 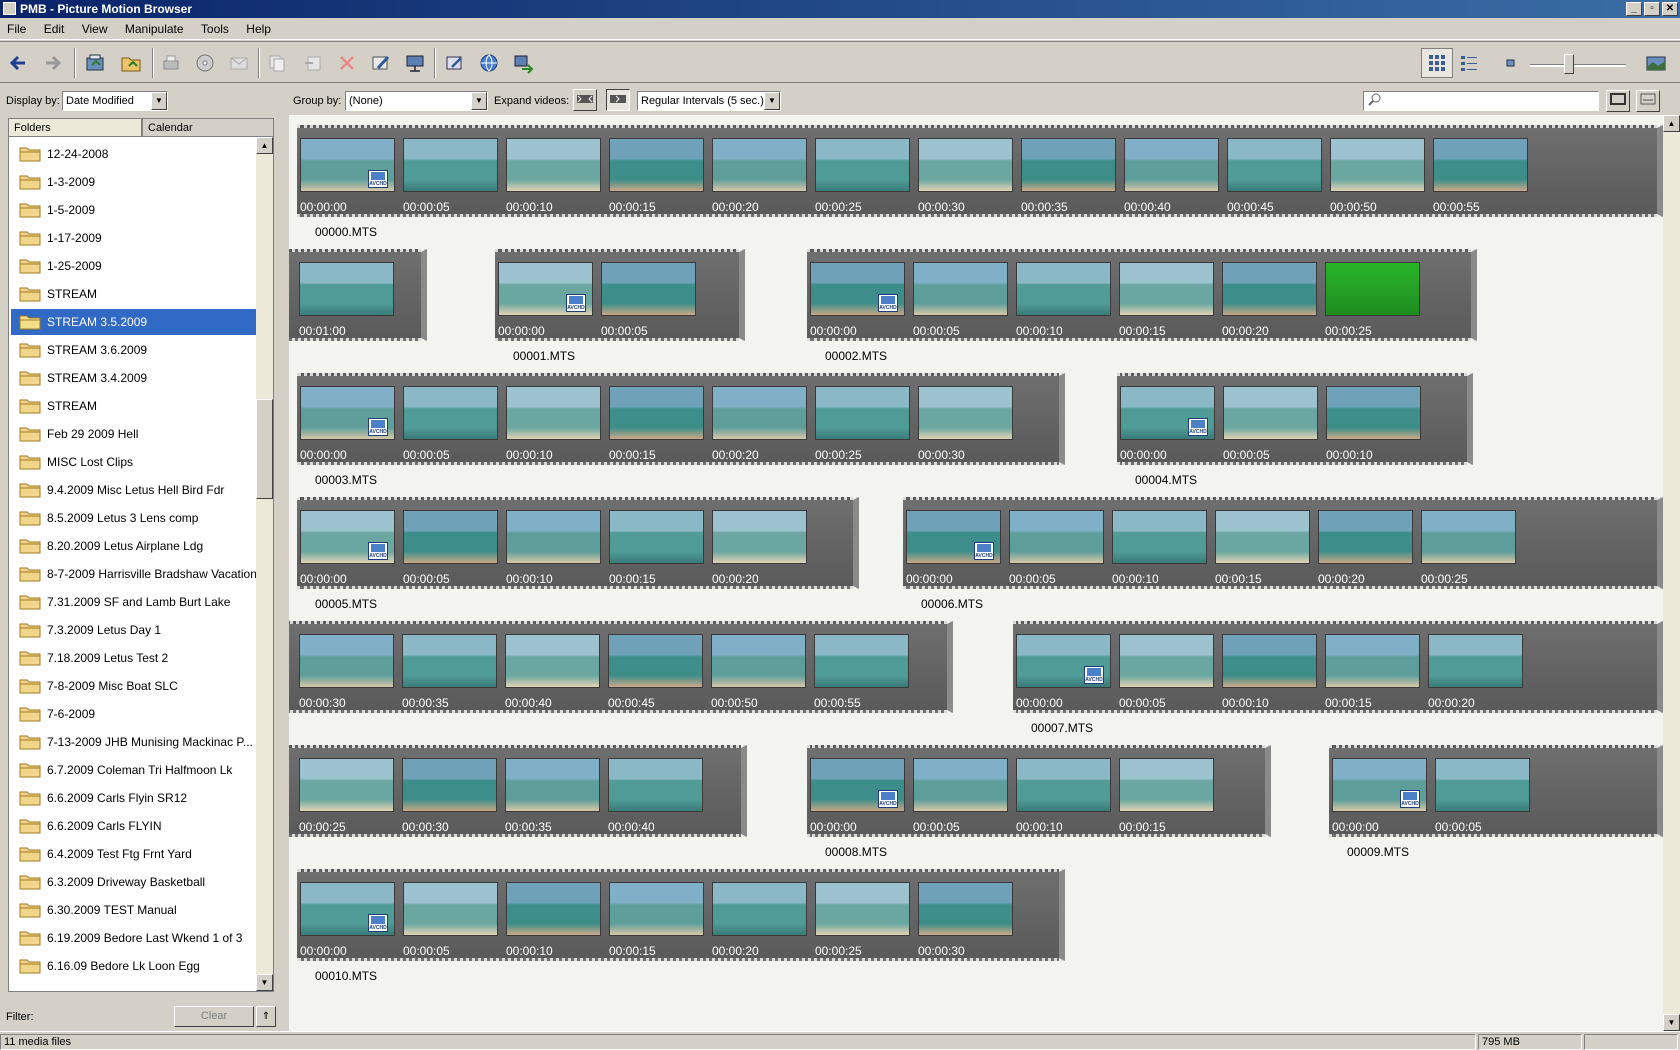 I want to click on folder-item: 7-8-2009 Misc Boat SLC, so click(x=134, y=686).